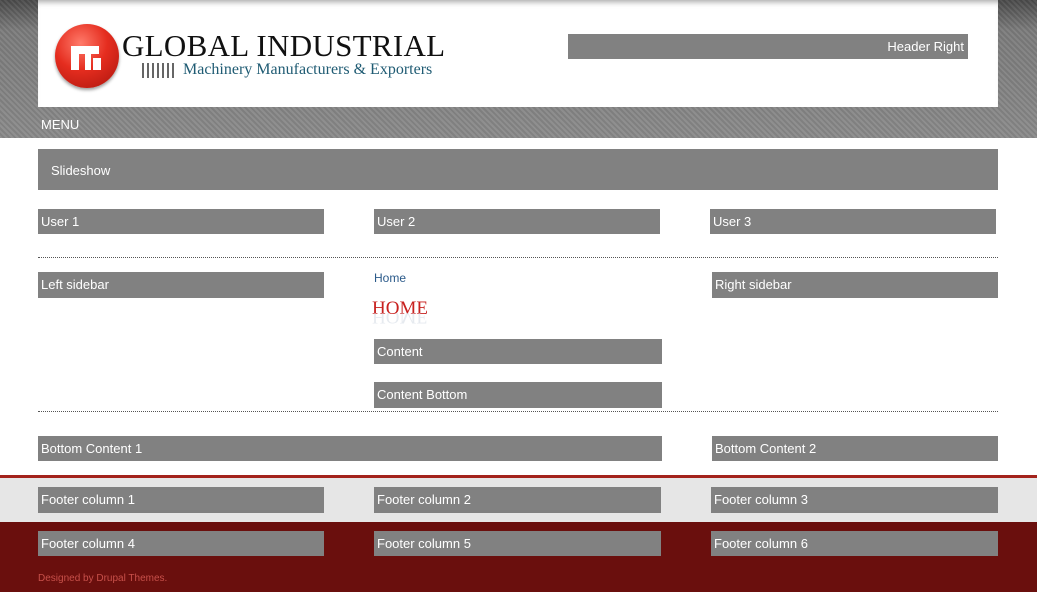 The width and height of the screenshot is (1037, 592). Describe the element at coordinates (518, 395) in the screenshot. I see `content-bottom-region: Content Bottom` at that location.